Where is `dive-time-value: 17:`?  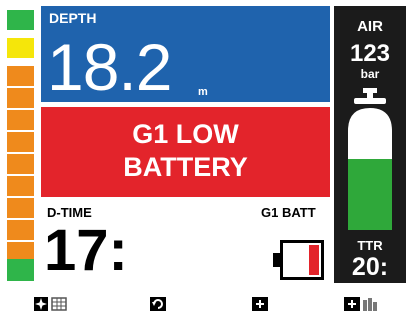 dive-time-value: 17: is located at coordinates (86, 250).